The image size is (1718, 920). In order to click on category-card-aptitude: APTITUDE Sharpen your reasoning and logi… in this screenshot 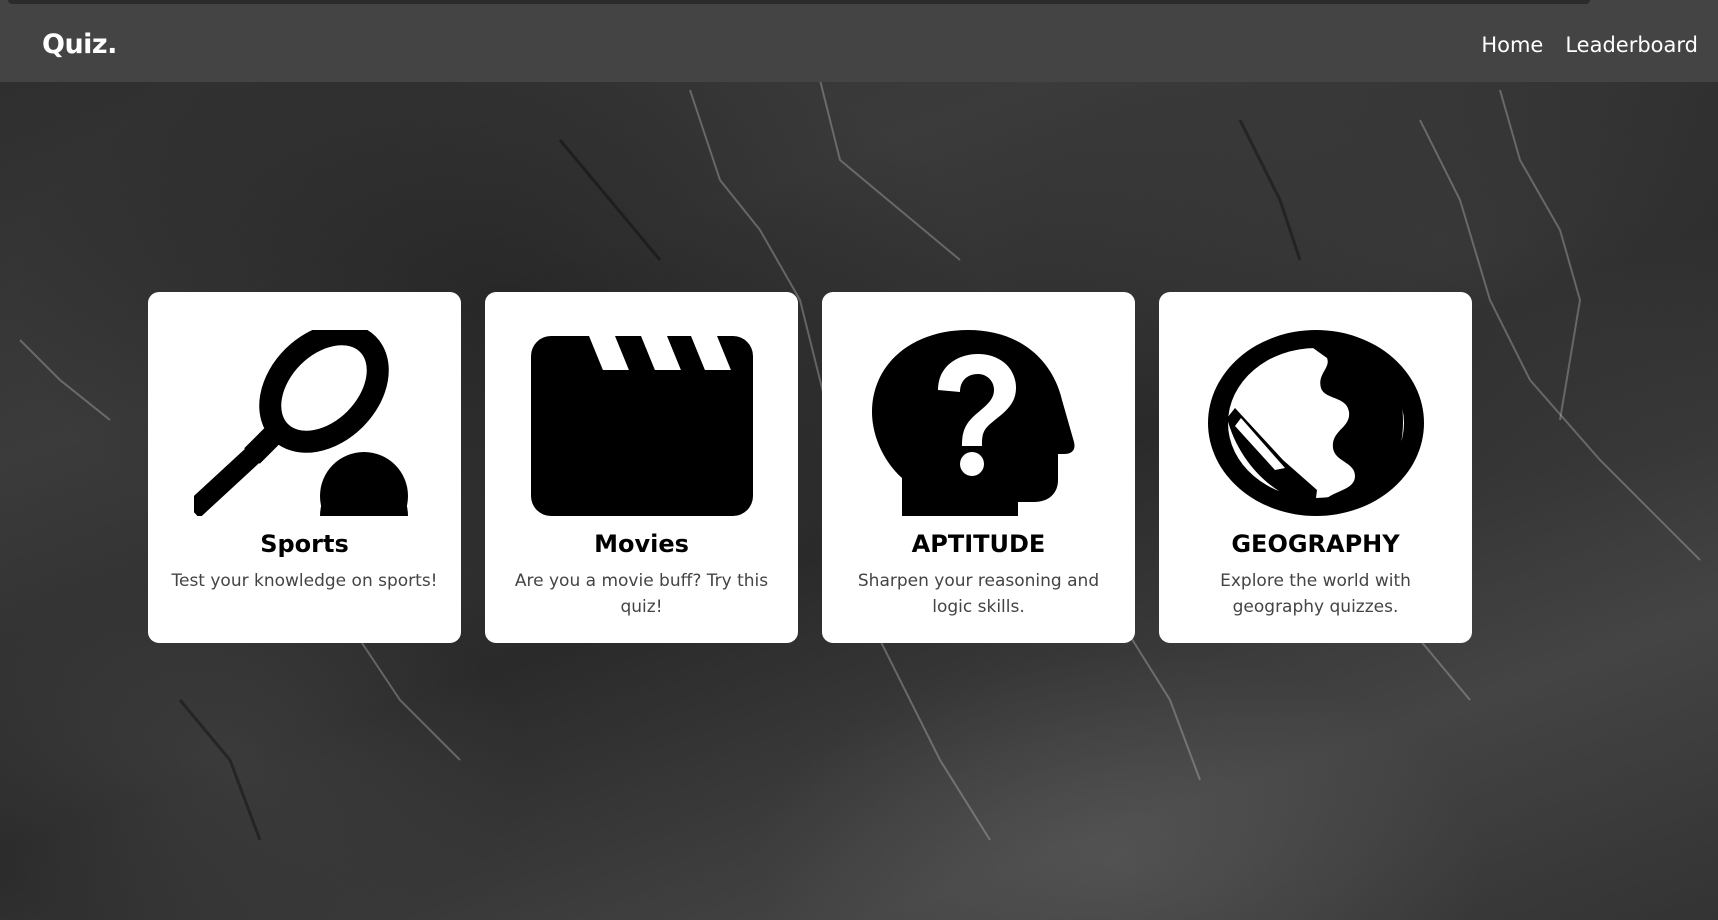, I will do `click(978, 467)`.